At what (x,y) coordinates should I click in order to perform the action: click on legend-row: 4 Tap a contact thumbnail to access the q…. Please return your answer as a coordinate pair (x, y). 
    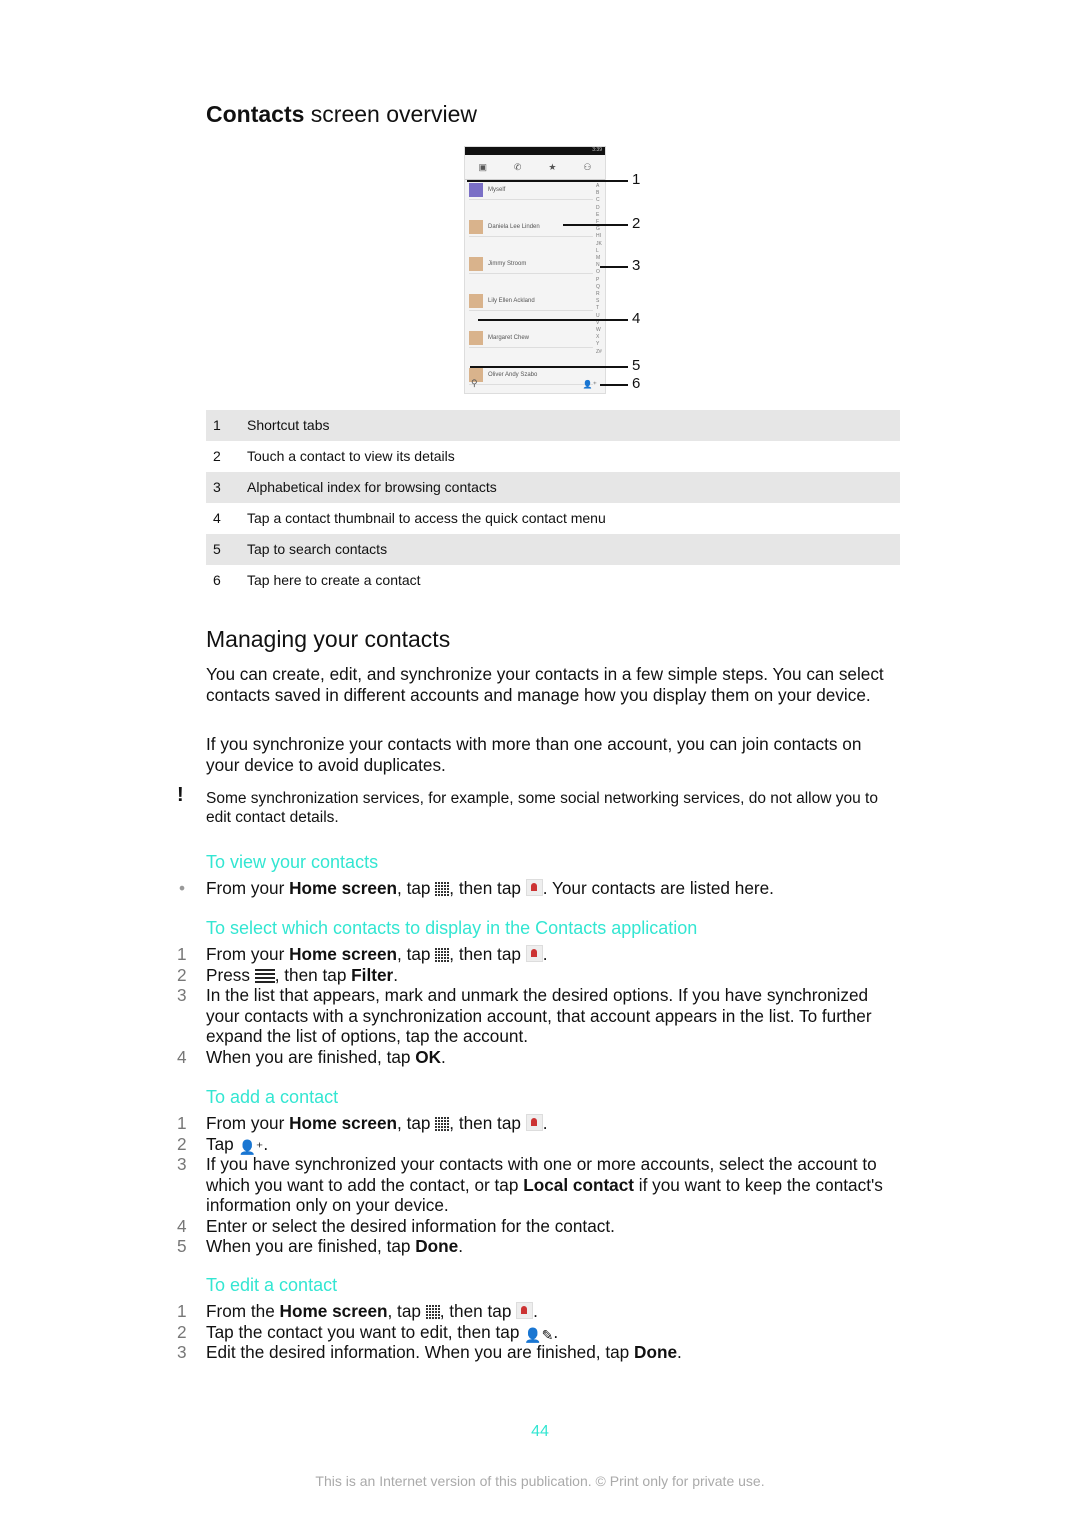
    Looking at the image, I should click on (553, 518).